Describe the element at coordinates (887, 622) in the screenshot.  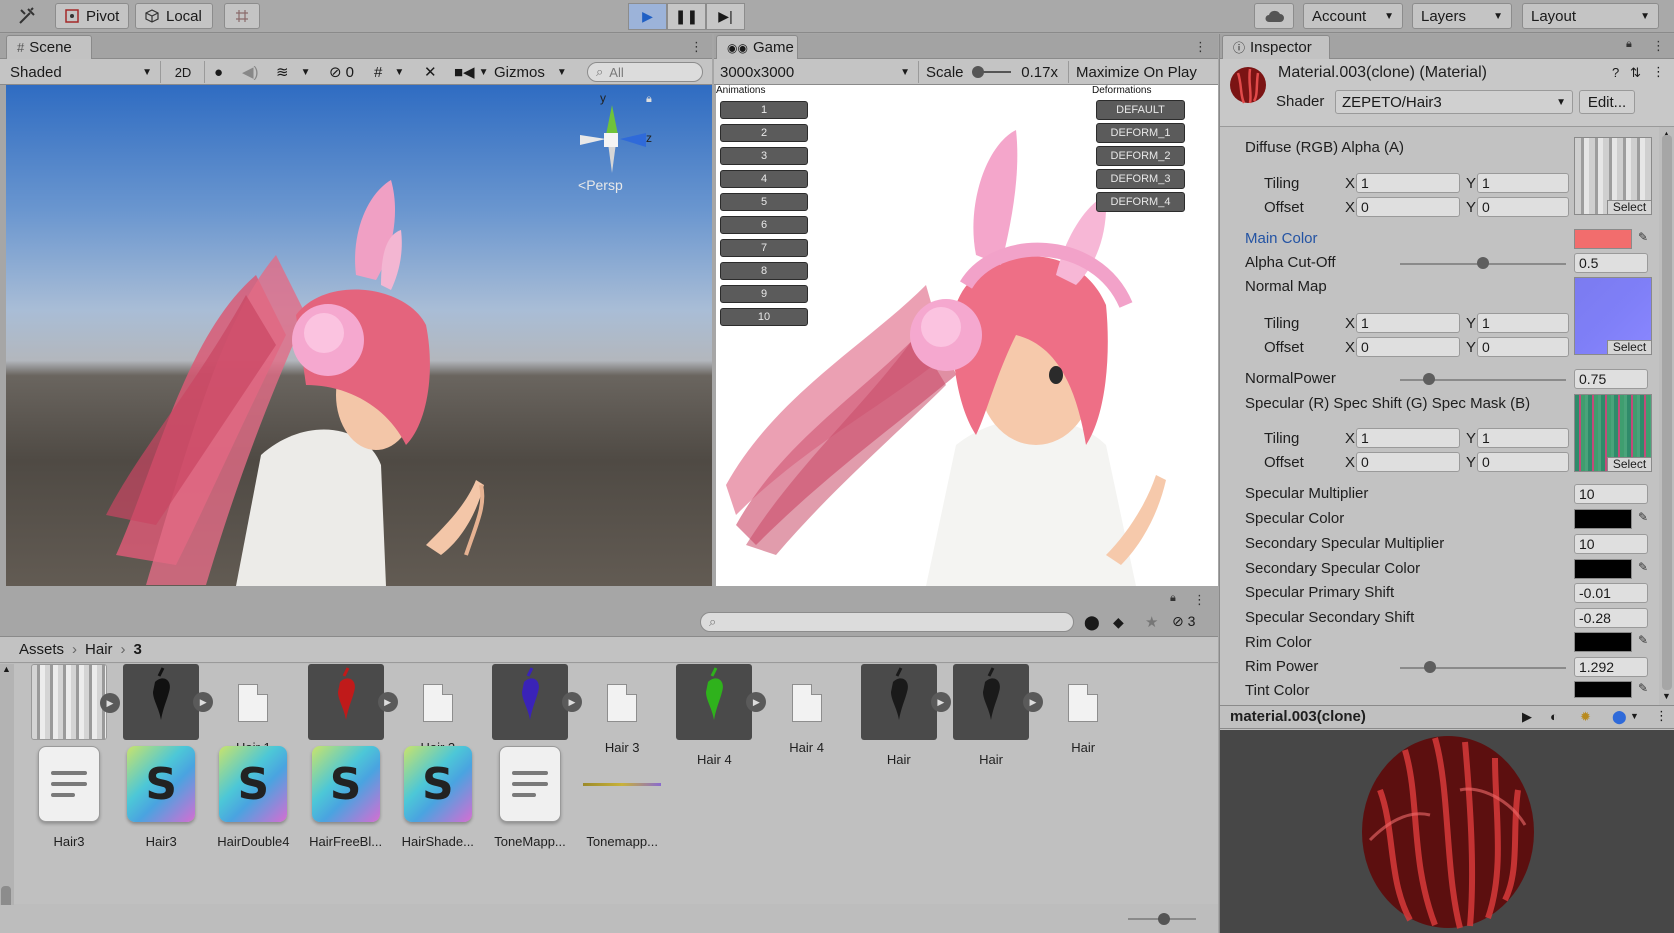
I see `project-search-input: ⌕` at that location.